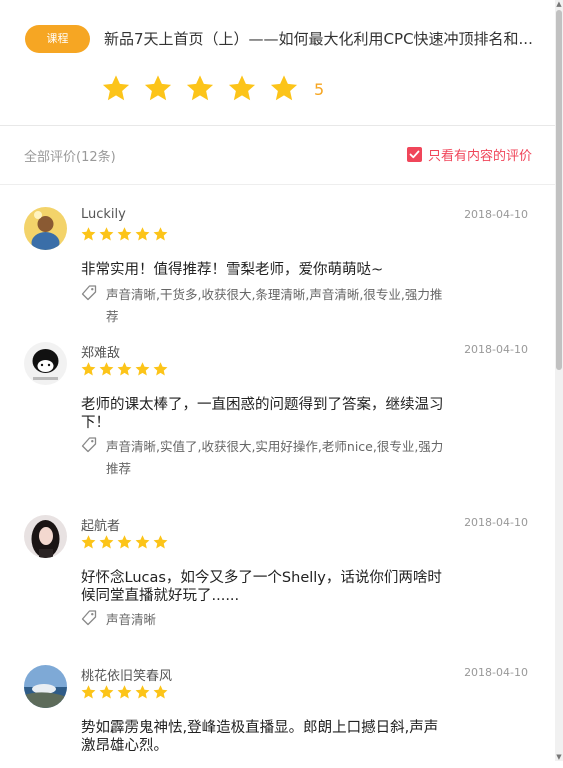 Image resolution: width=563 pixels, height=768 pixels. I want to click on filter-bar: 全部评价(12条) 只看有内容的评价, so click(277, 155).